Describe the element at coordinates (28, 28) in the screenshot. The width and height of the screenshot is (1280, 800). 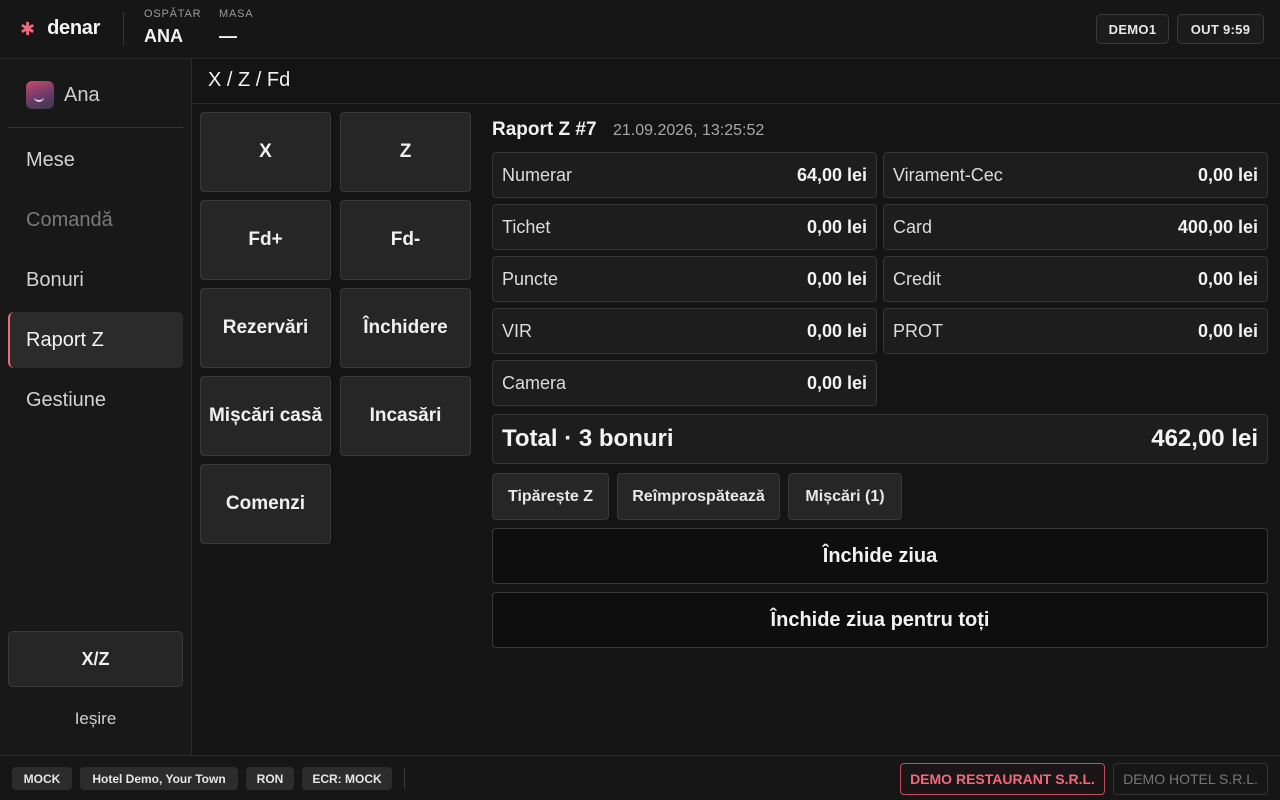
I see `asterisk-logo-icon: ✱` at that location.